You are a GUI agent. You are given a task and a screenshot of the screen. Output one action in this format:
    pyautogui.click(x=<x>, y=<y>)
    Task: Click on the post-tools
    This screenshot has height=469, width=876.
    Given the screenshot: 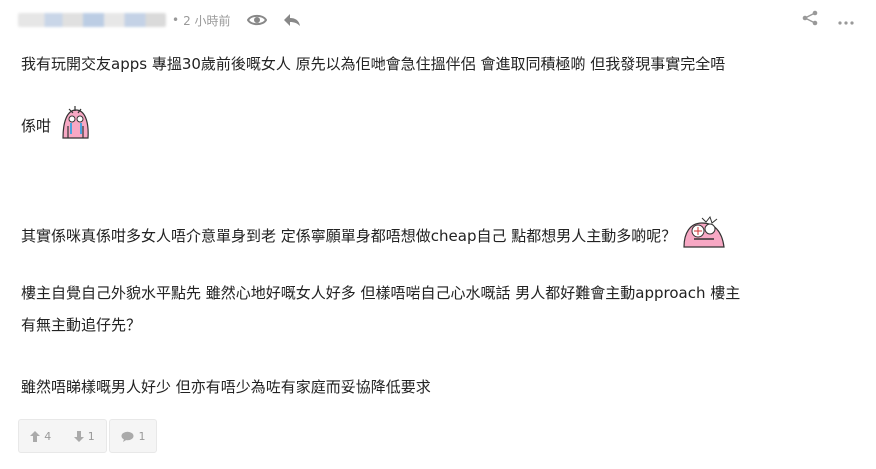 What is the action you would take?
    pyautogui.click(x=828, y=20)
    